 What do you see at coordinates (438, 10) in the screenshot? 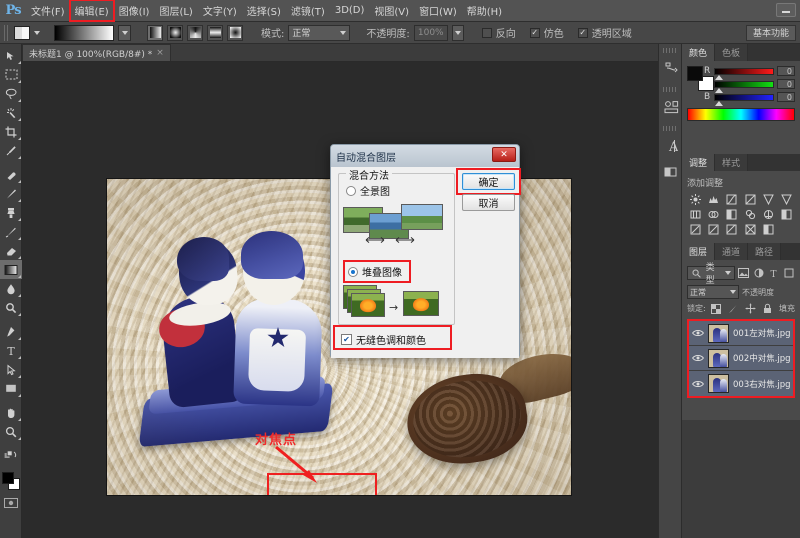
I see `menu-item-window: 窗口(W)` at bounding box center [438, 10].